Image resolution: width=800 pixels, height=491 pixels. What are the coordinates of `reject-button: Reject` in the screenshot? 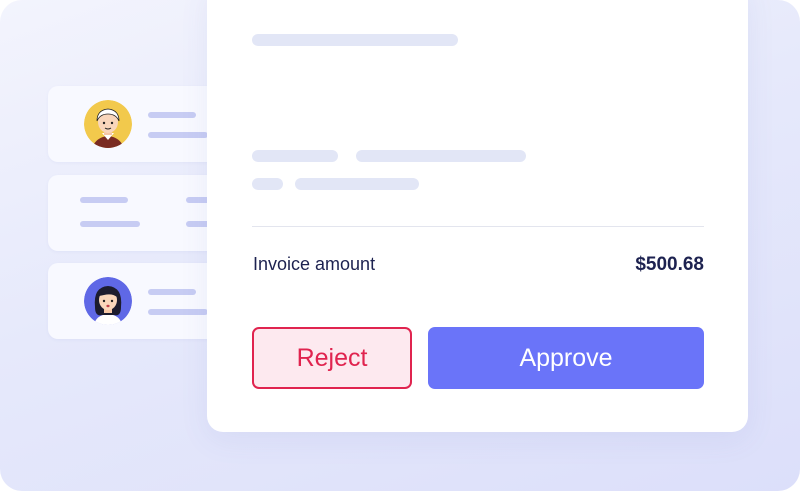 It's located at (332, 358).